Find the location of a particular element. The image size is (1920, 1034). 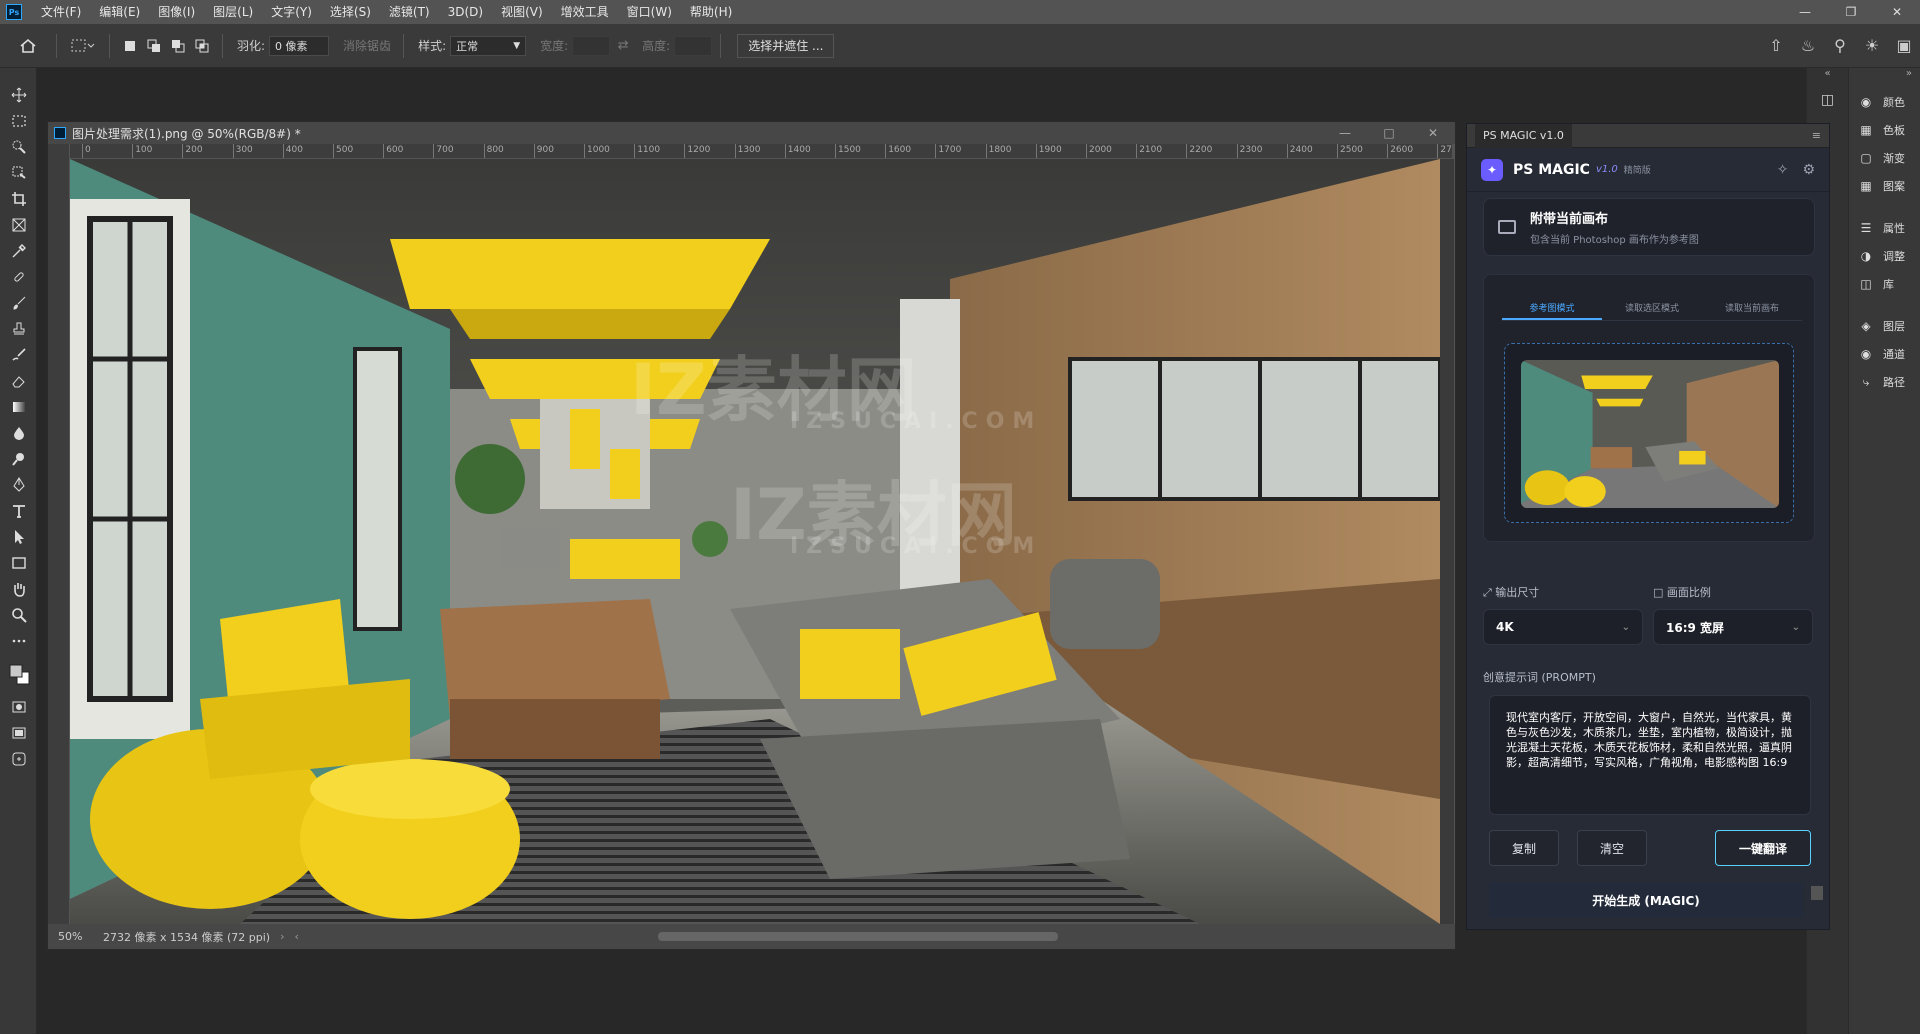

brush-tool-icon is located at coordinates (18, 303).